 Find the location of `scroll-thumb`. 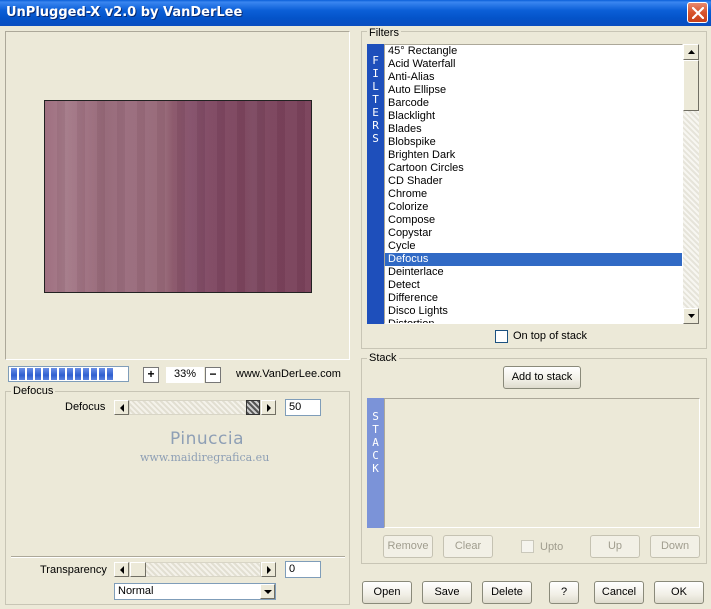

scroll-thumb is located at coordinates (691, 85).